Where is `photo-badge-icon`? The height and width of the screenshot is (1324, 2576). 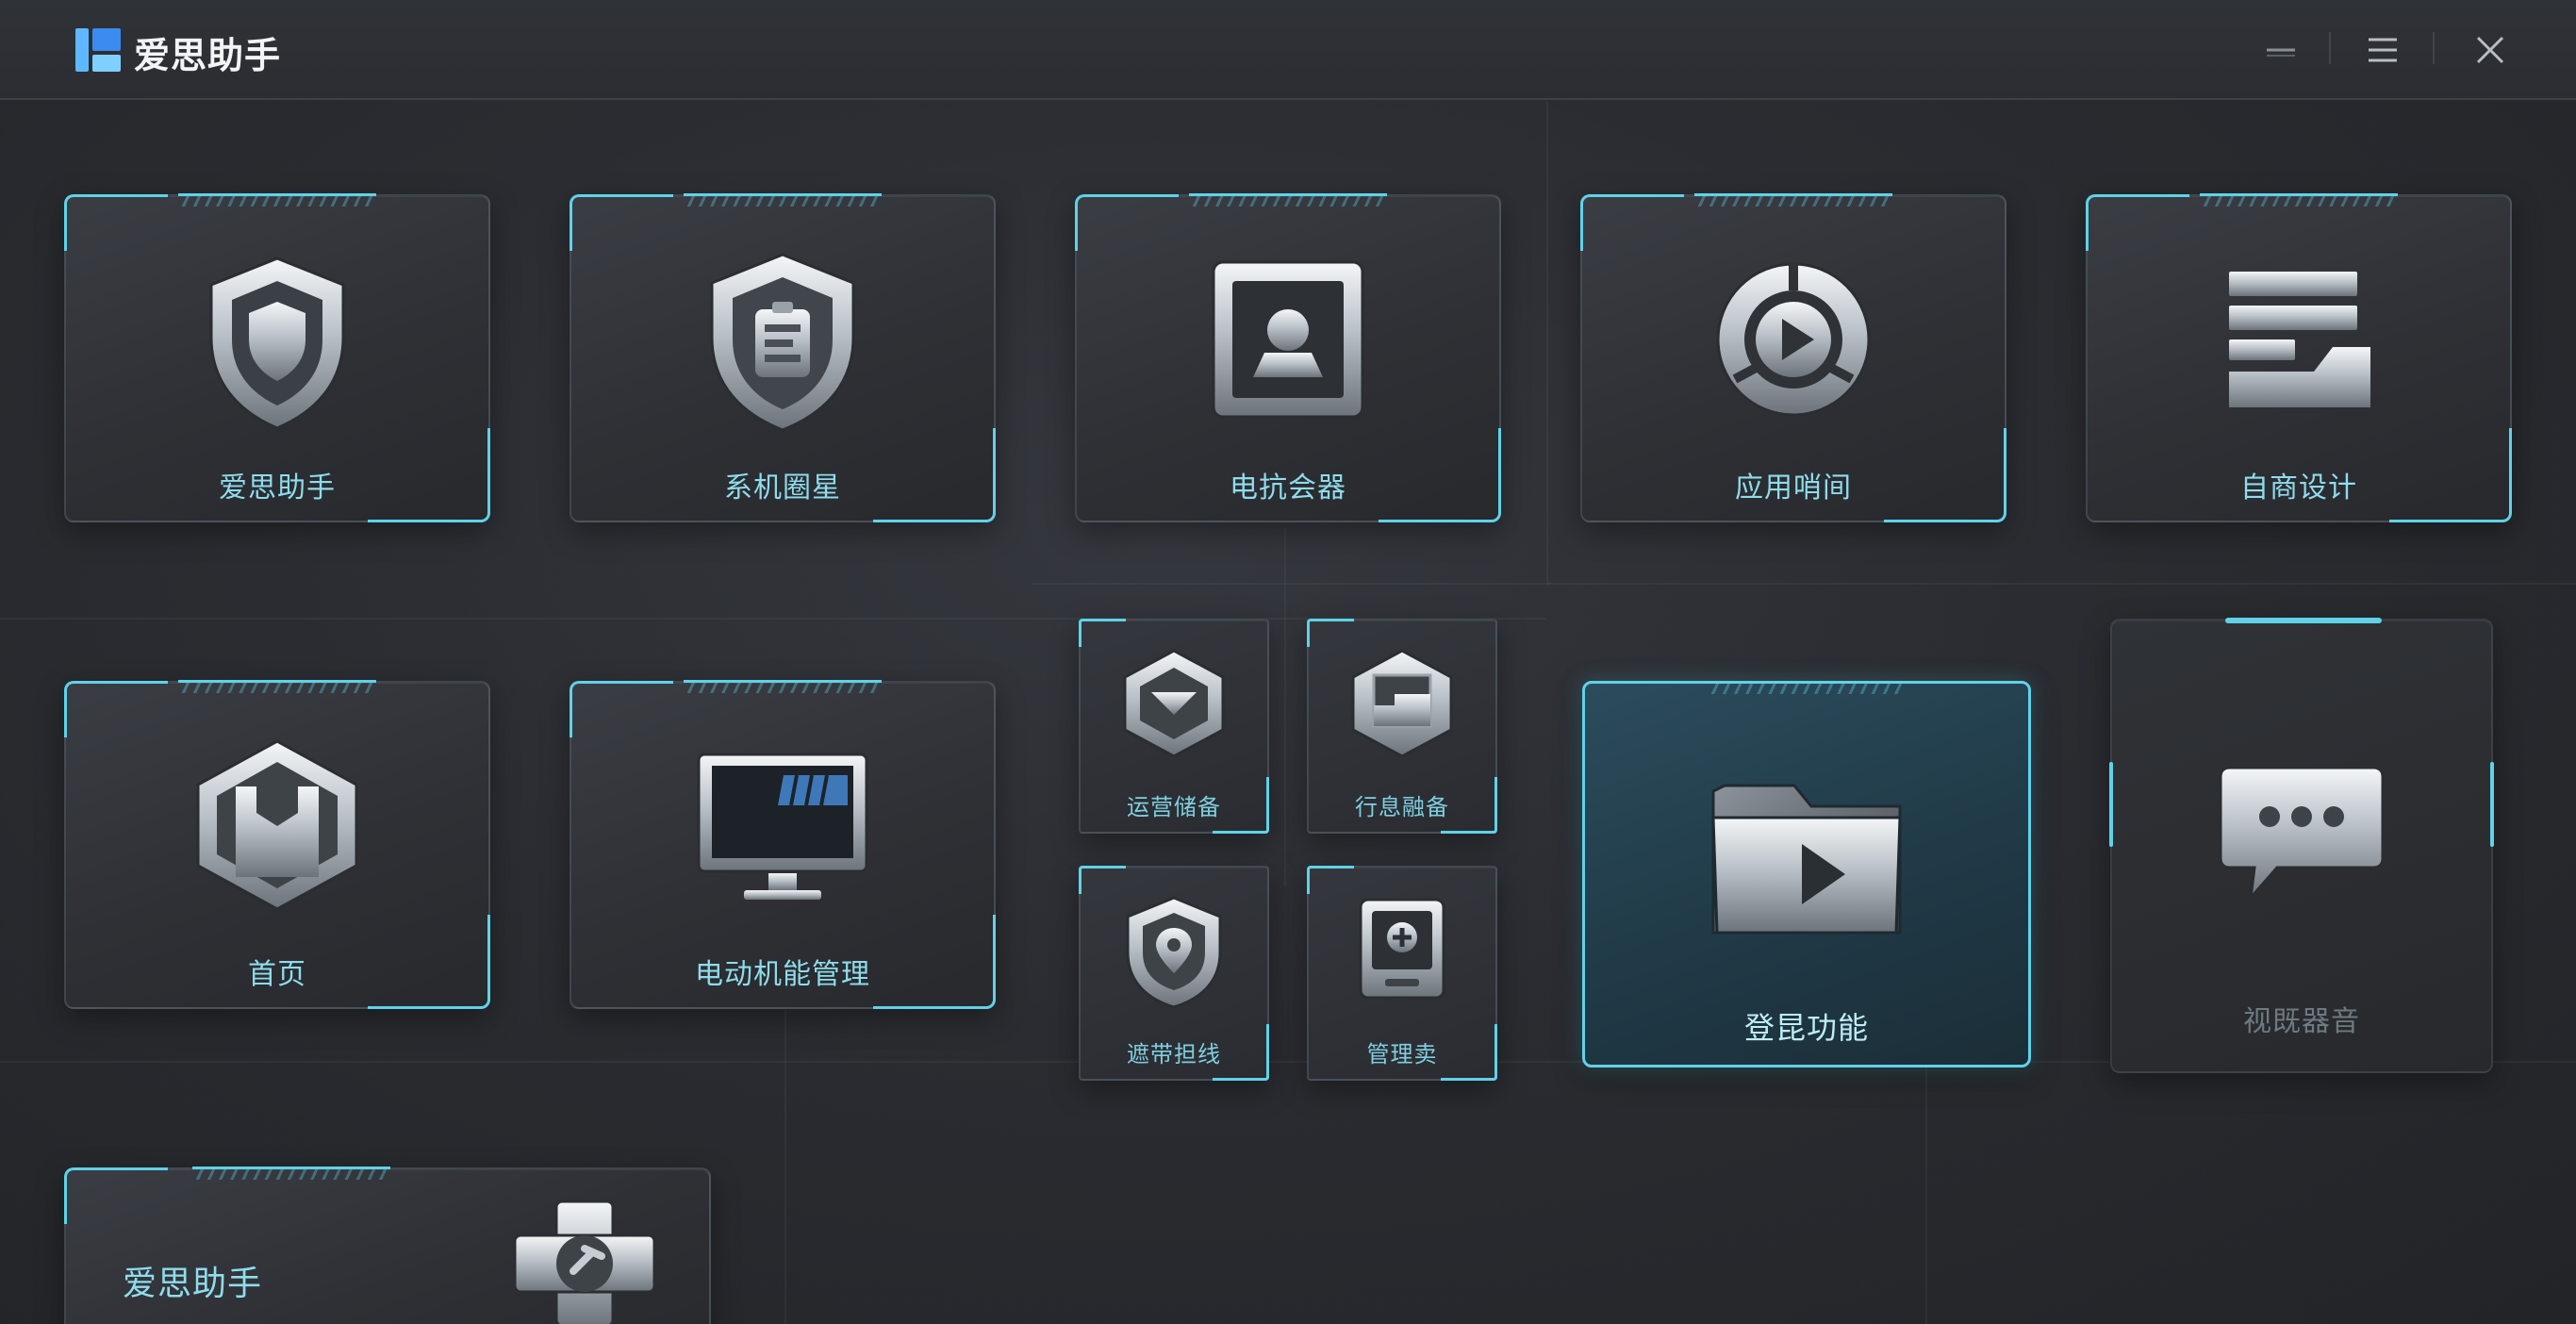
photo-badge-icon is located at coordinates (1402, 703).